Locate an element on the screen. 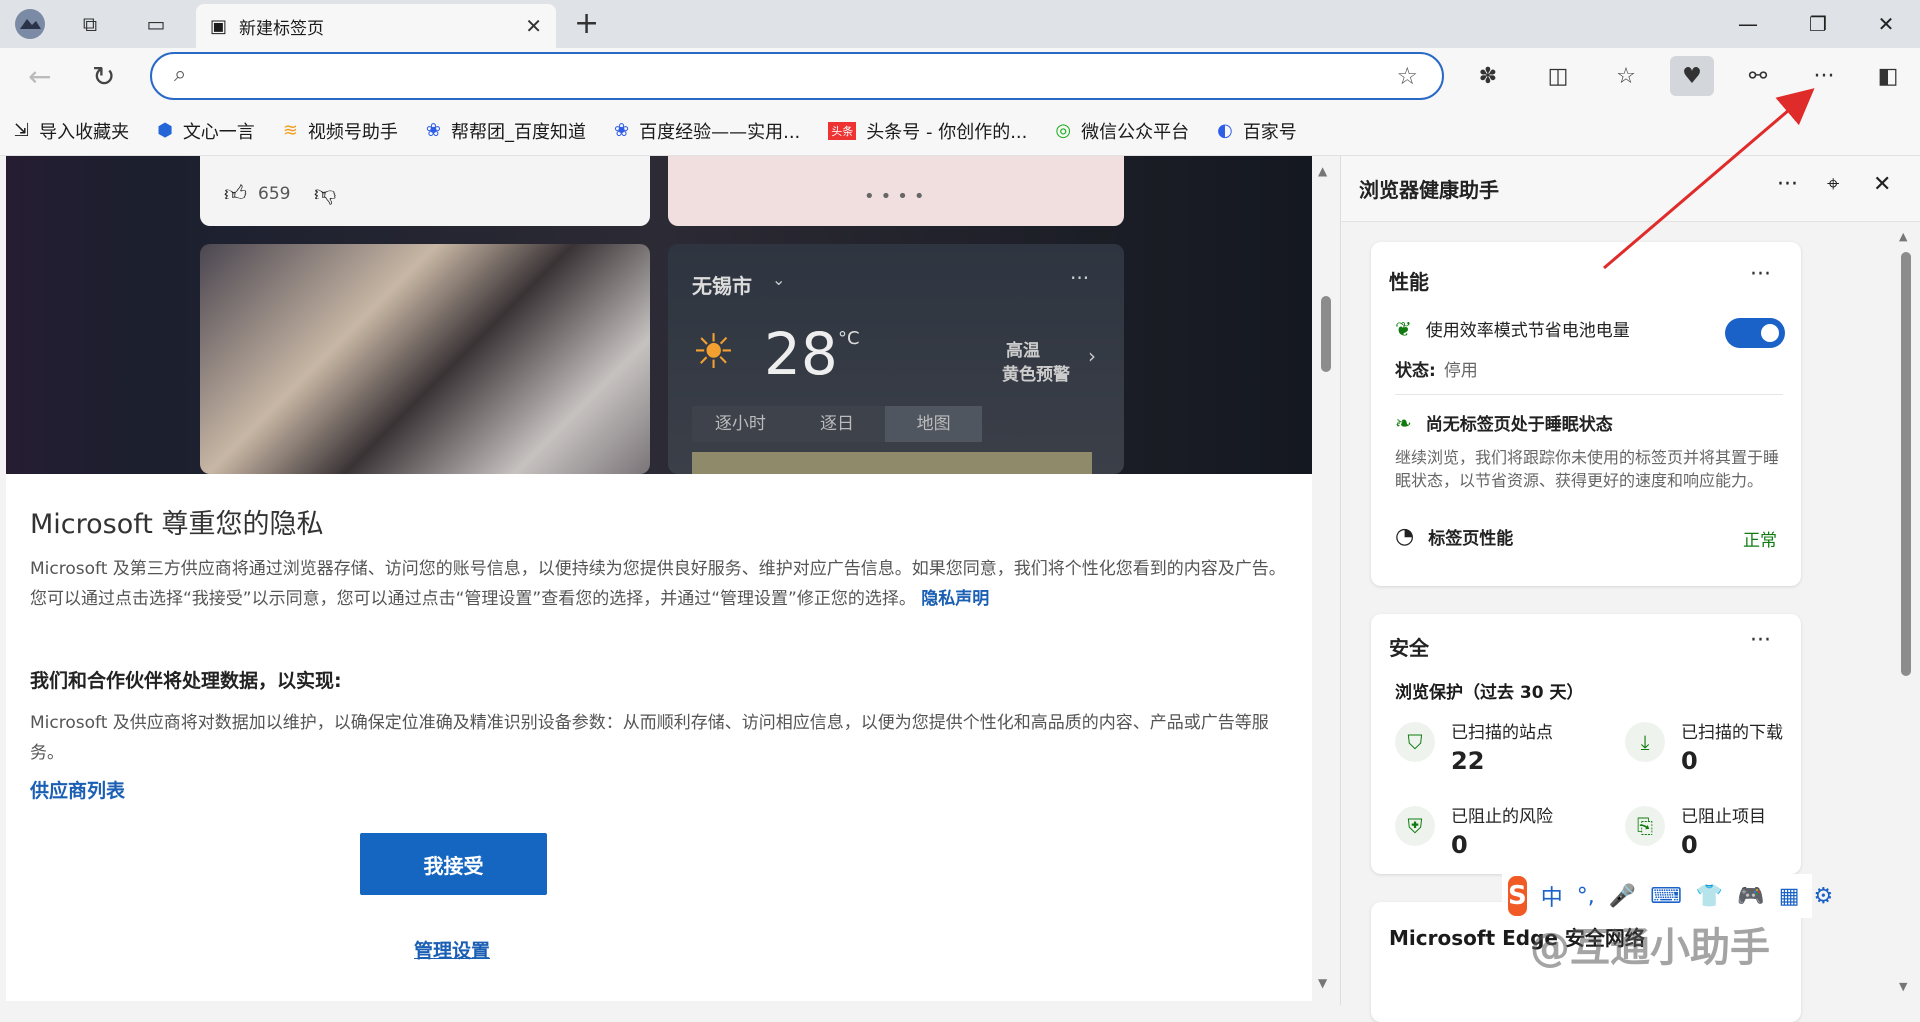 The image size is (1920, 1022). efficiency-leaf-icon: ❦ is located at coordinates (1403, 328).